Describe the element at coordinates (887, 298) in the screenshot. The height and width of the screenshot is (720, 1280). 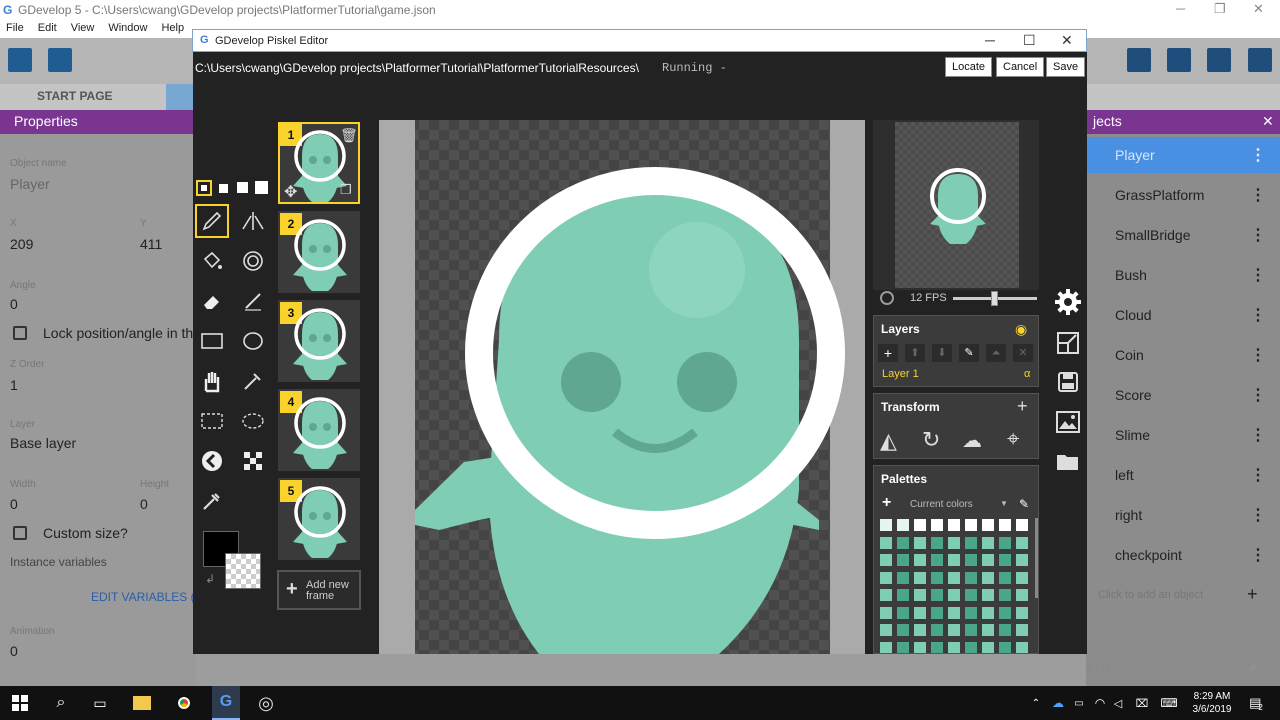
I see `onion-skin-icon` at that location.